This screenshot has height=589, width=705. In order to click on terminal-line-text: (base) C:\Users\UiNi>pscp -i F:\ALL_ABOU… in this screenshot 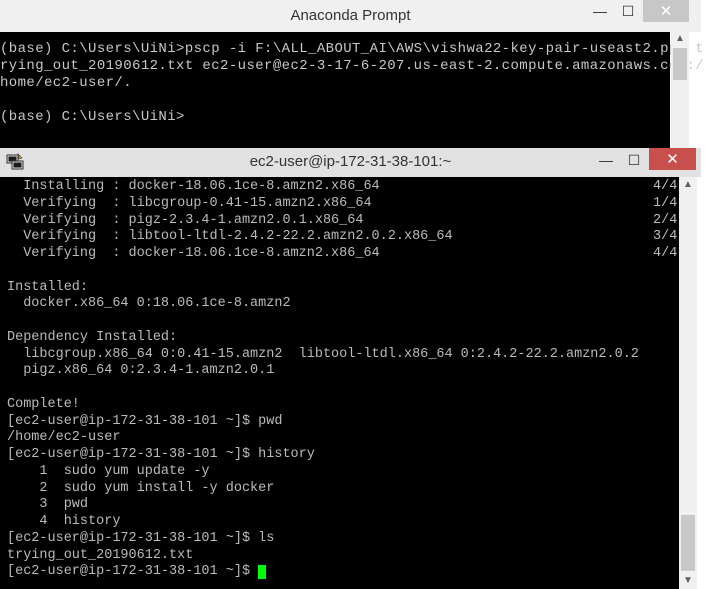, I will do `click(352, 49)`.